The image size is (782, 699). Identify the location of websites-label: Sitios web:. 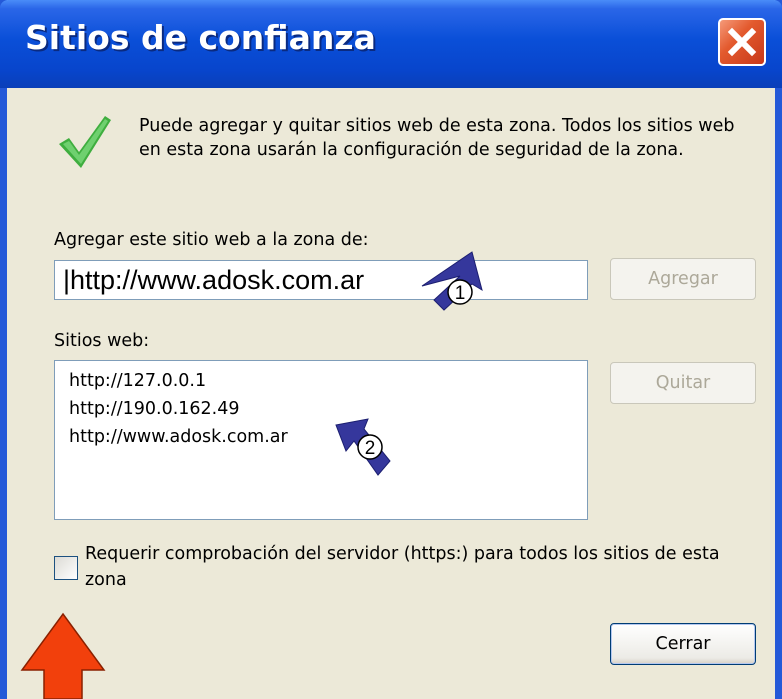
(102, 341).